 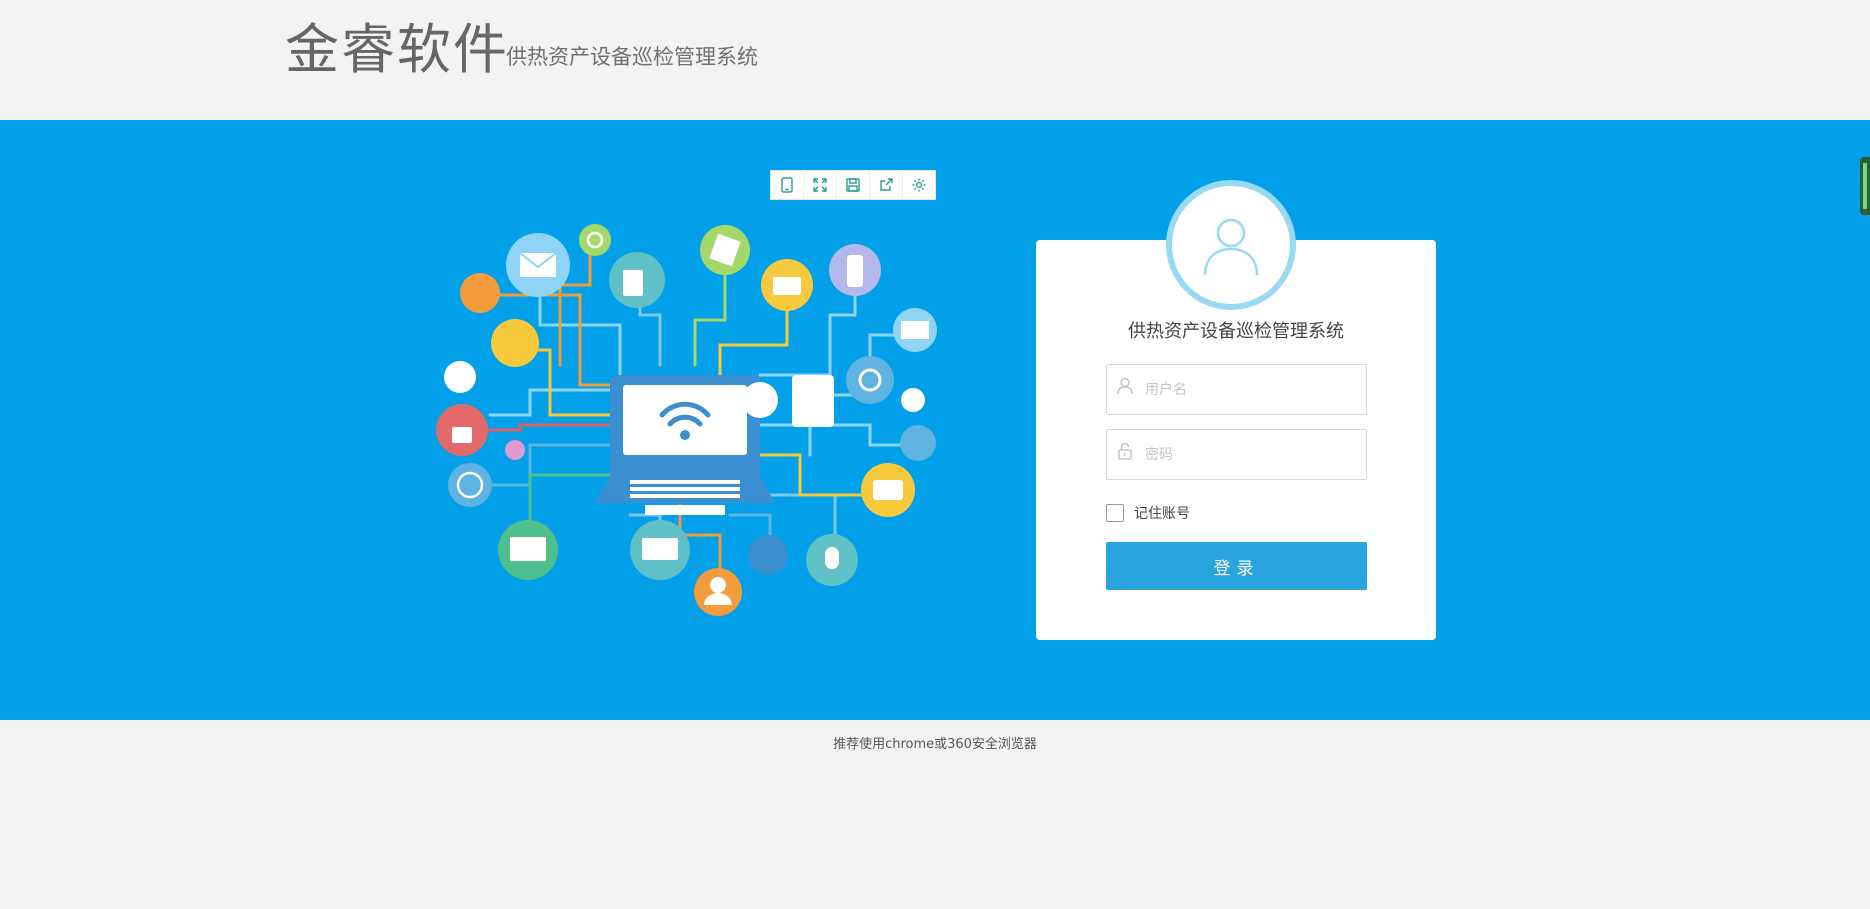 I want to click on remember-label: 记住账号, so click(x=1162, y=514).